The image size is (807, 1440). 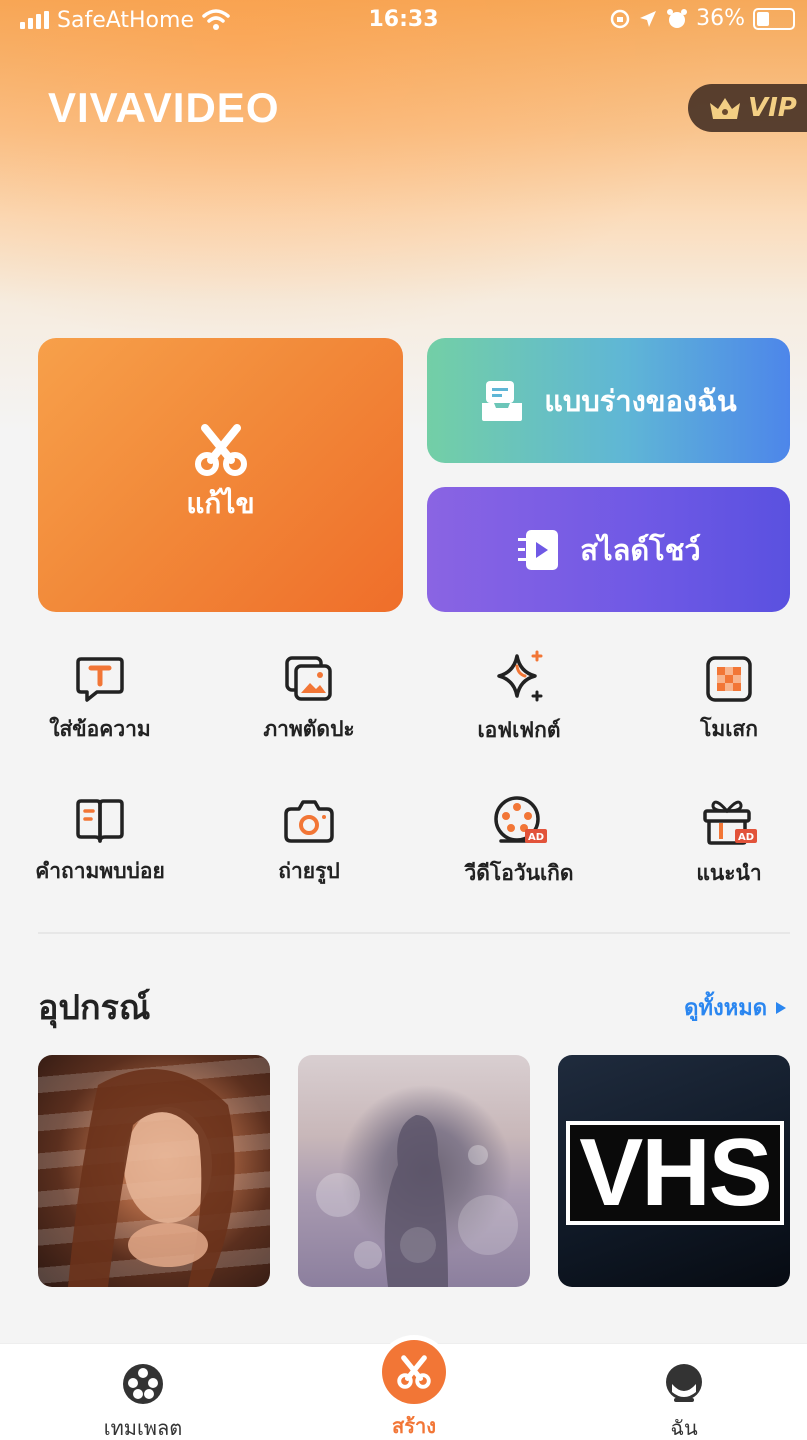 I want to click on faq-book-icon, so click(x=100, y=821).